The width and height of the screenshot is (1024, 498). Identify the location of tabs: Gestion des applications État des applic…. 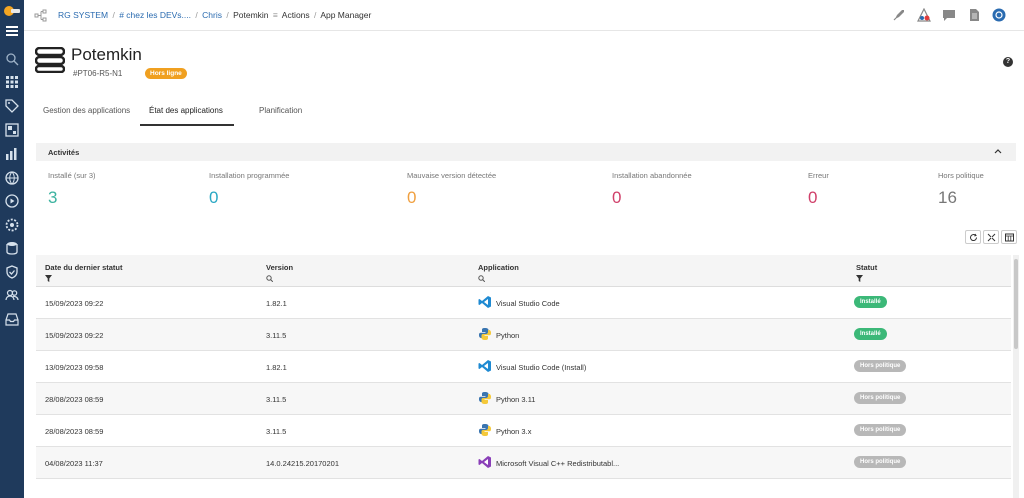
(194, 113).